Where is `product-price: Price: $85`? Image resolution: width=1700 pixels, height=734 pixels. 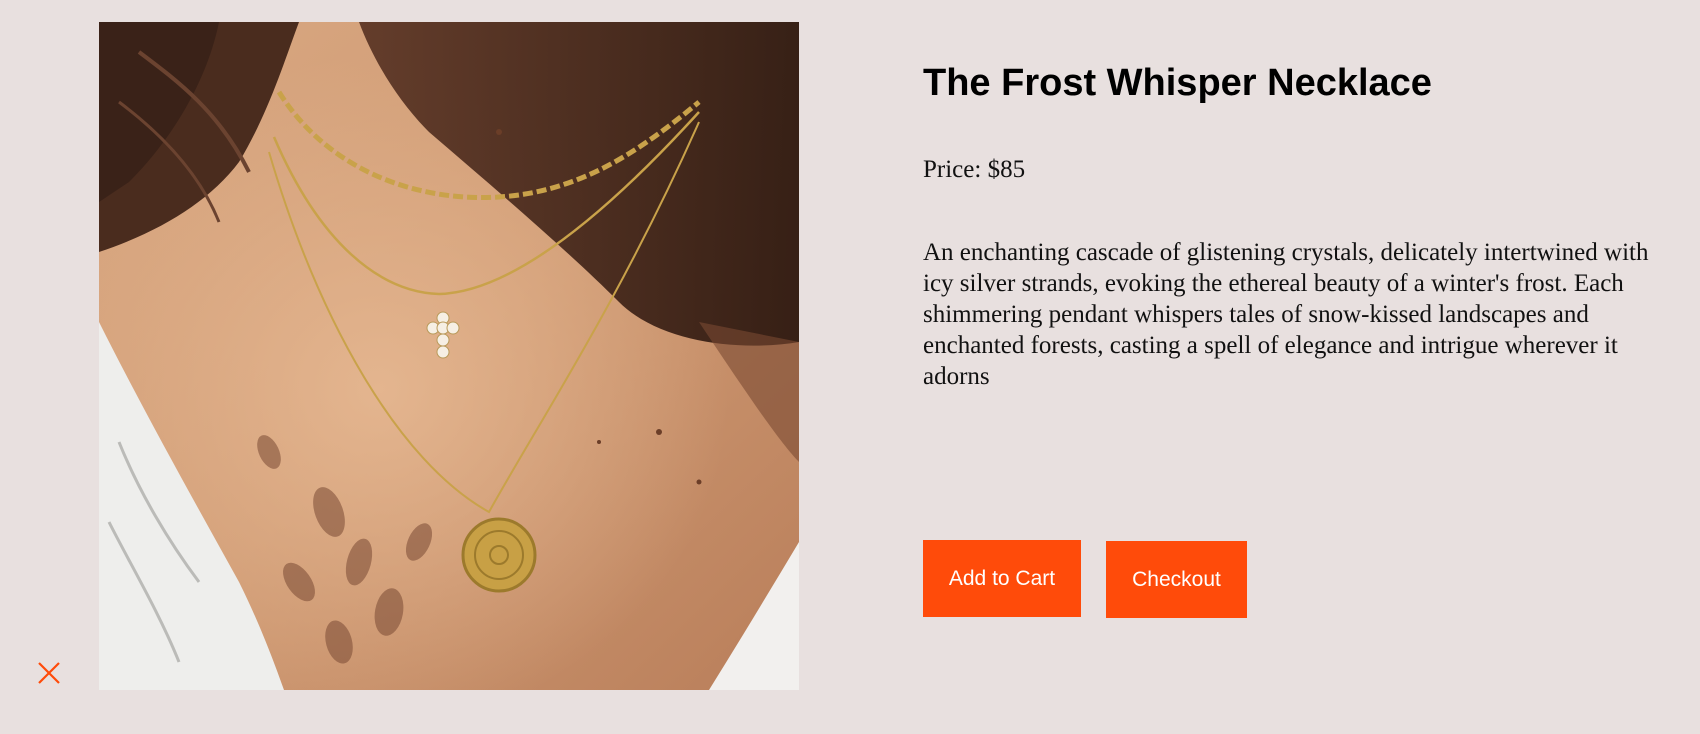
product-price: Price: $85 is located at coordinates (974, 169).